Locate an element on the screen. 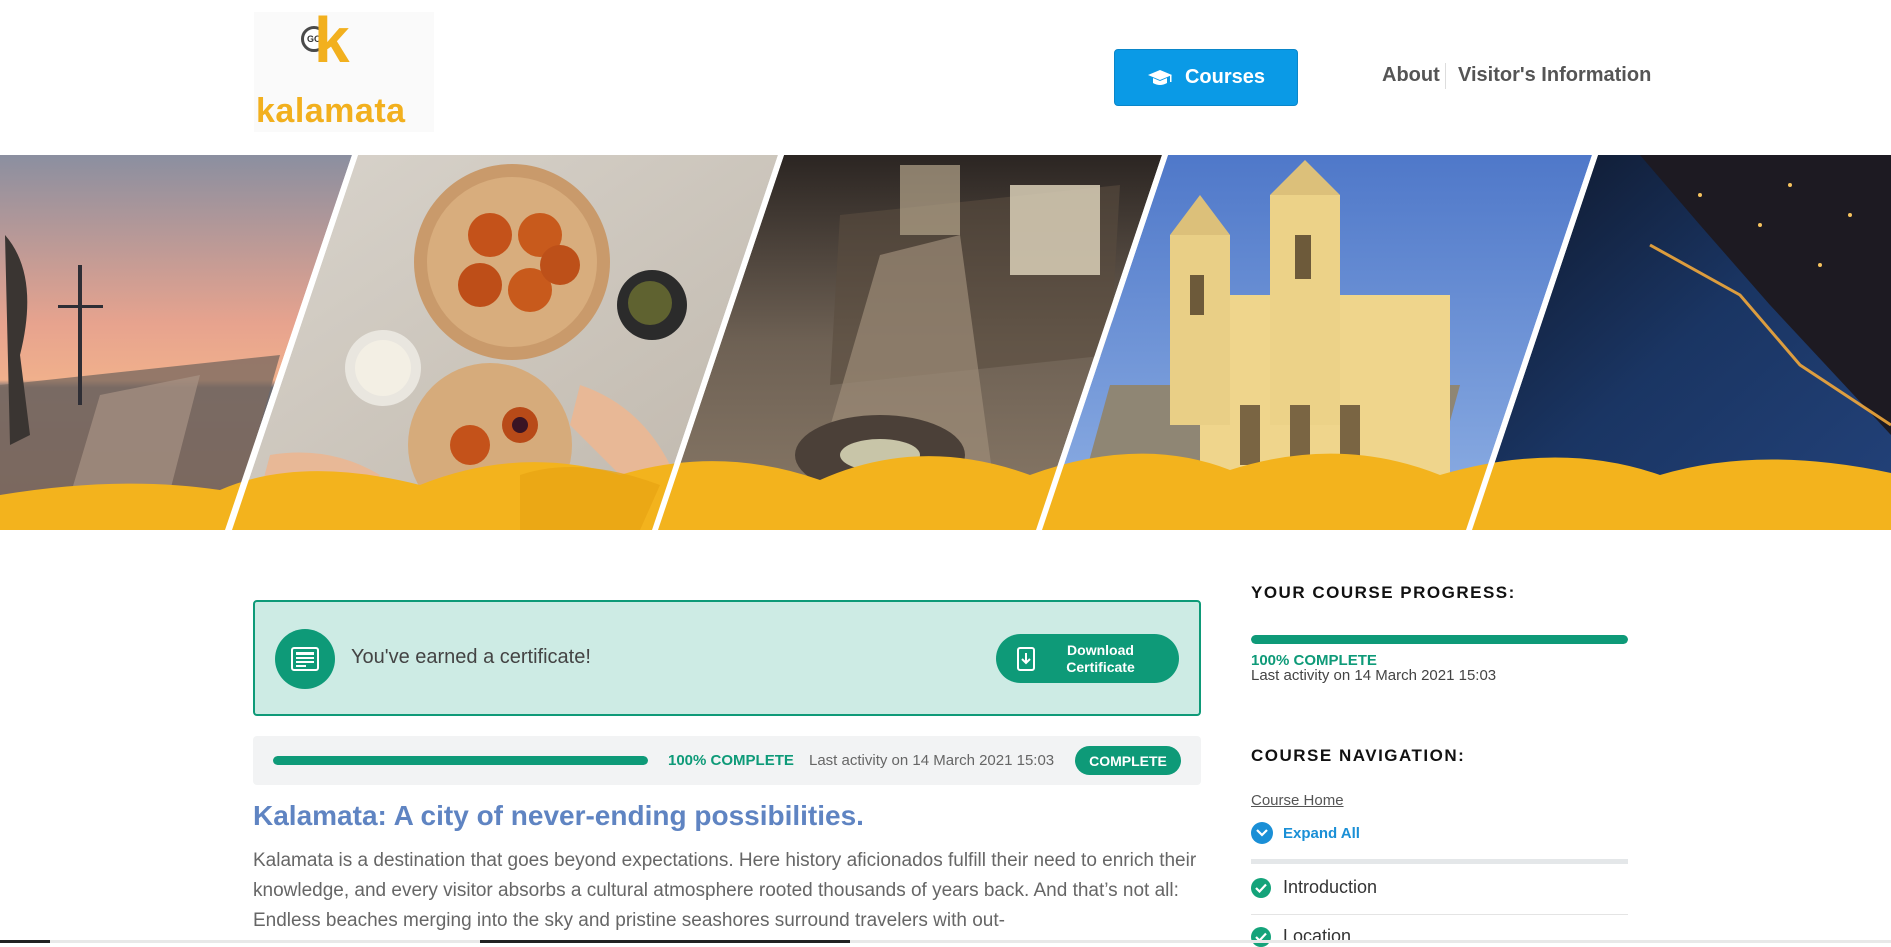  lesson-divider is located at coordinates (1439, 914).